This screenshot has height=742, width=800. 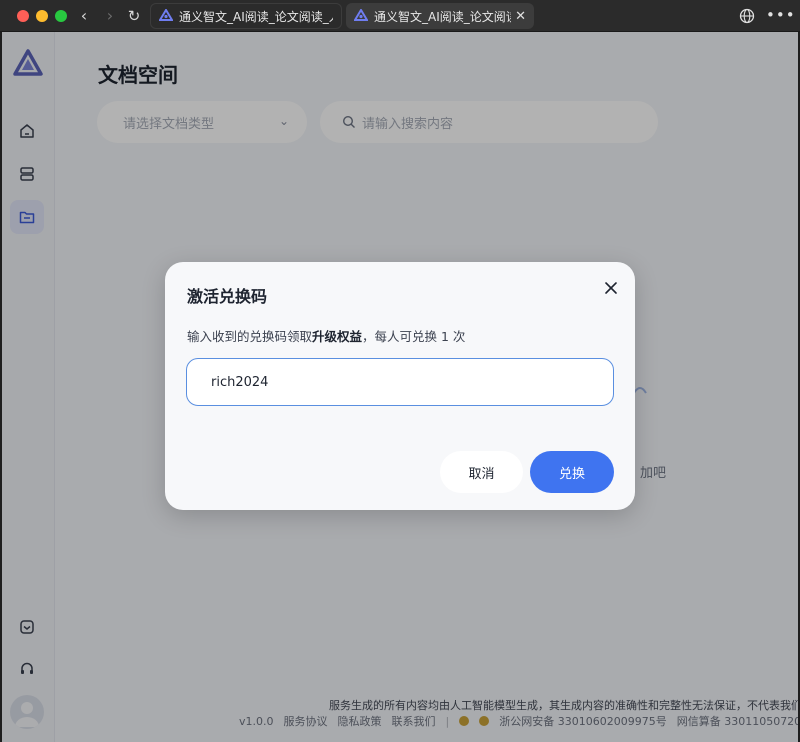 I want to click on chevron-left-icon: ‹, so click(x=84, y=16).